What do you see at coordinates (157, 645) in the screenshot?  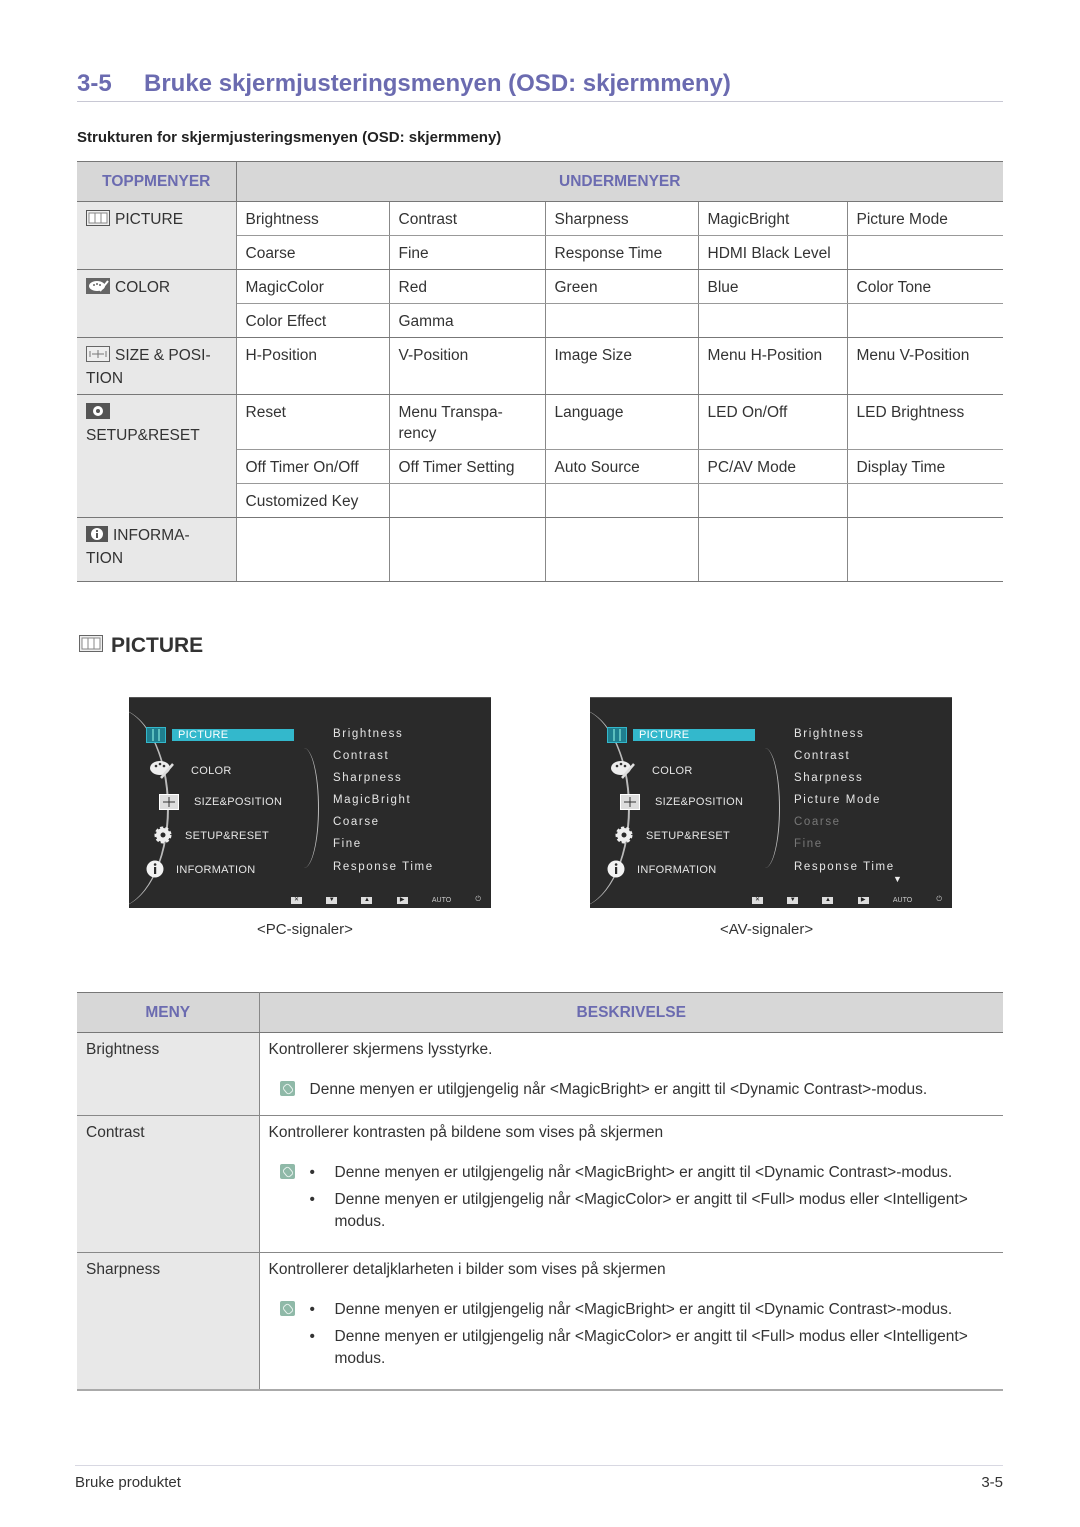 I see `section-title: PICTURE` at bounding box center [157, 645].